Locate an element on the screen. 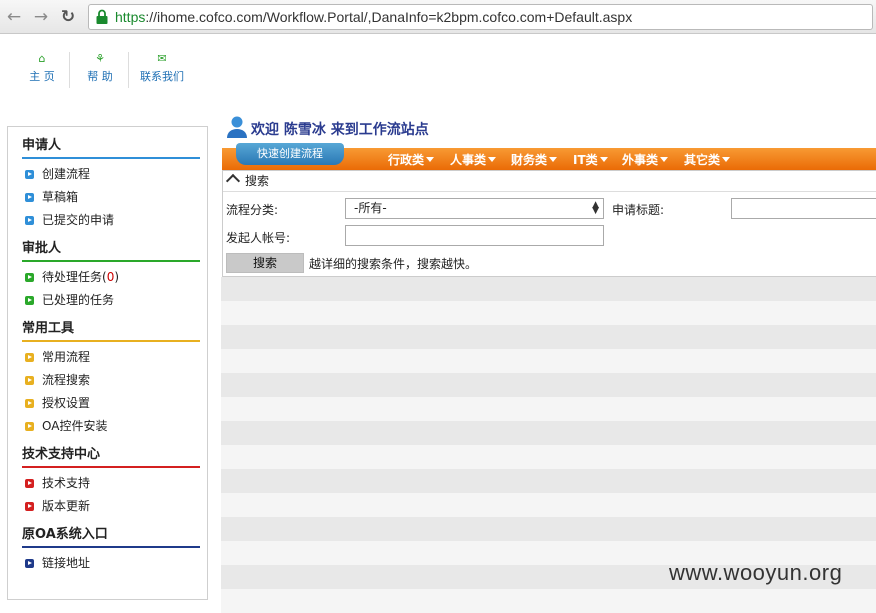 This screenshot has width=876, height=613. sidebar-item-pending-tasks: 待处理任务(0) is located at coordinates (111, 277).